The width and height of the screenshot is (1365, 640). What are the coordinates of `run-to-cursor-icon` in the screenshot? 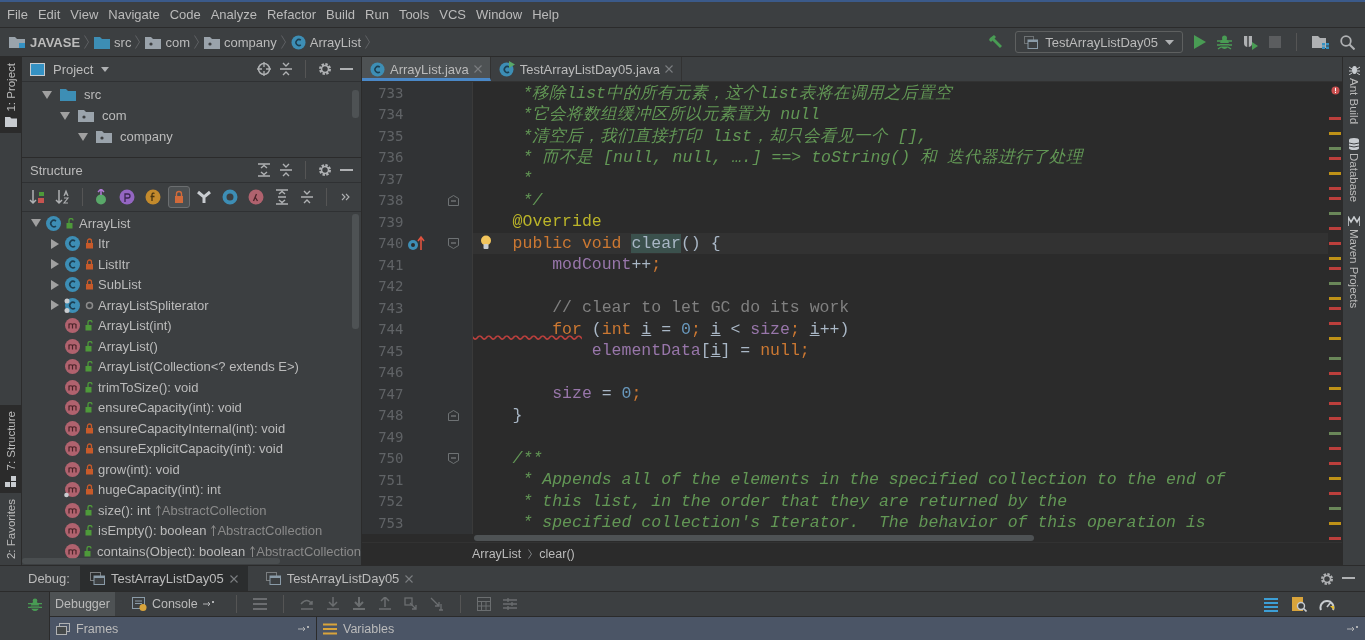 It's located at (436, 604).